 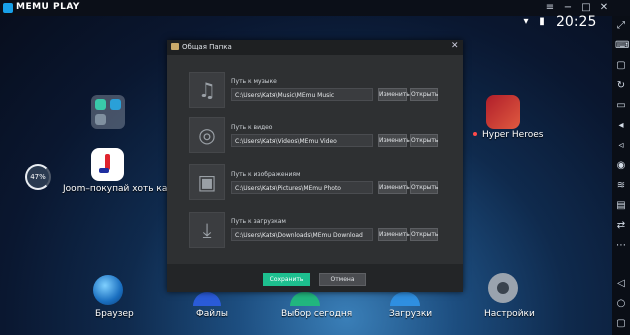 What do you see at coordinates (576, 22) in the screenshot?
I see `status-clock: 20:25` at bounding box center [576, 22].